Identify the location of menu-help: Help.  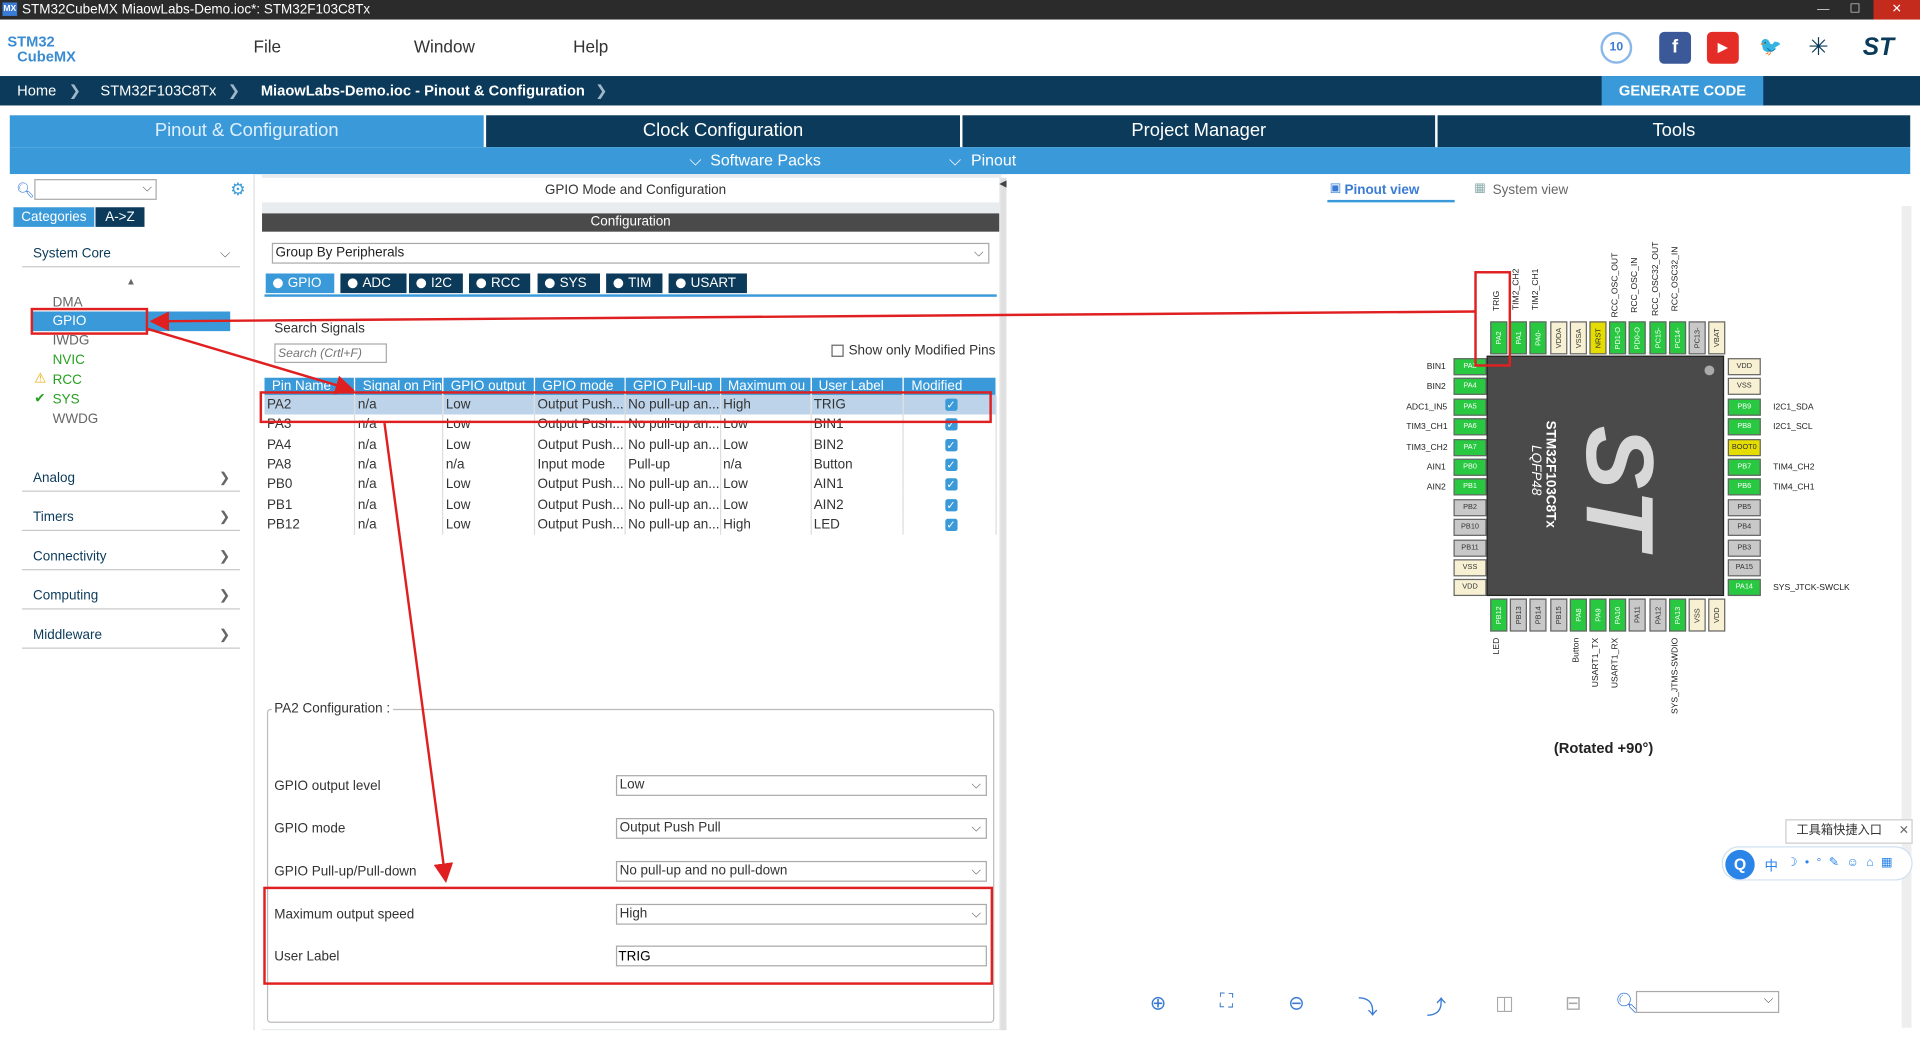
(590, 47).